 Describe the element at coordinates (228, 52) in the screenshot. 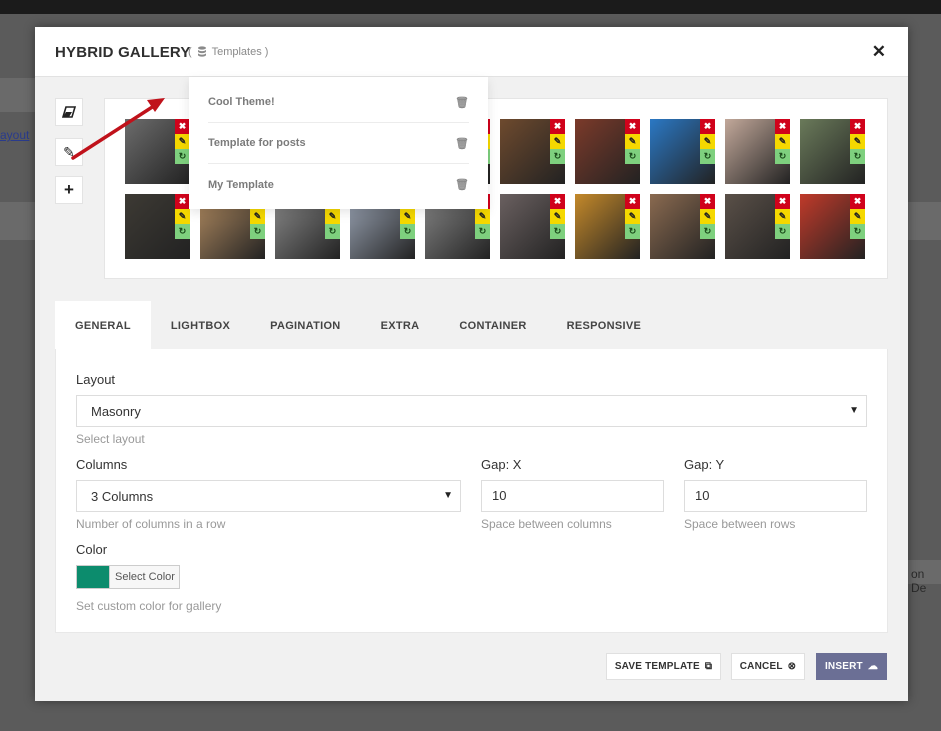

I see `templates-toggle: ( Templates )` at that location.